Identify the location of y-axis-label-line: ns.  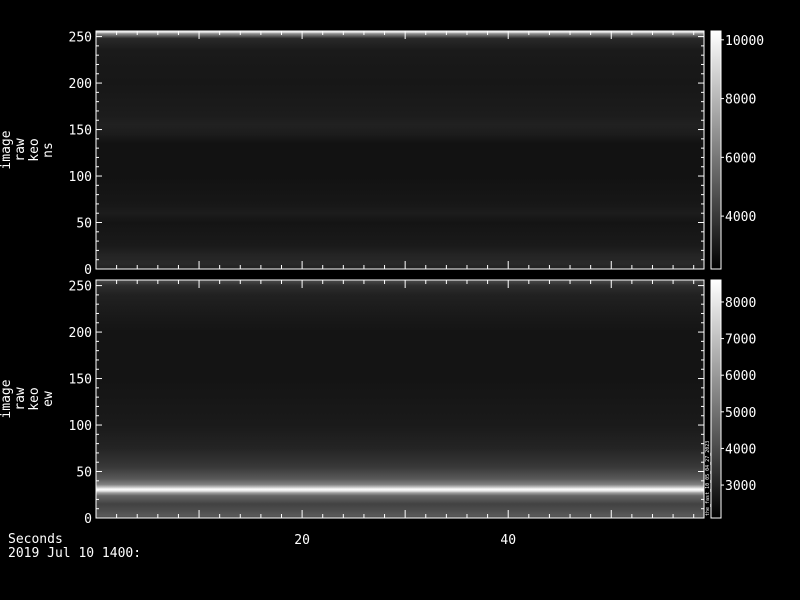
(48, 150).